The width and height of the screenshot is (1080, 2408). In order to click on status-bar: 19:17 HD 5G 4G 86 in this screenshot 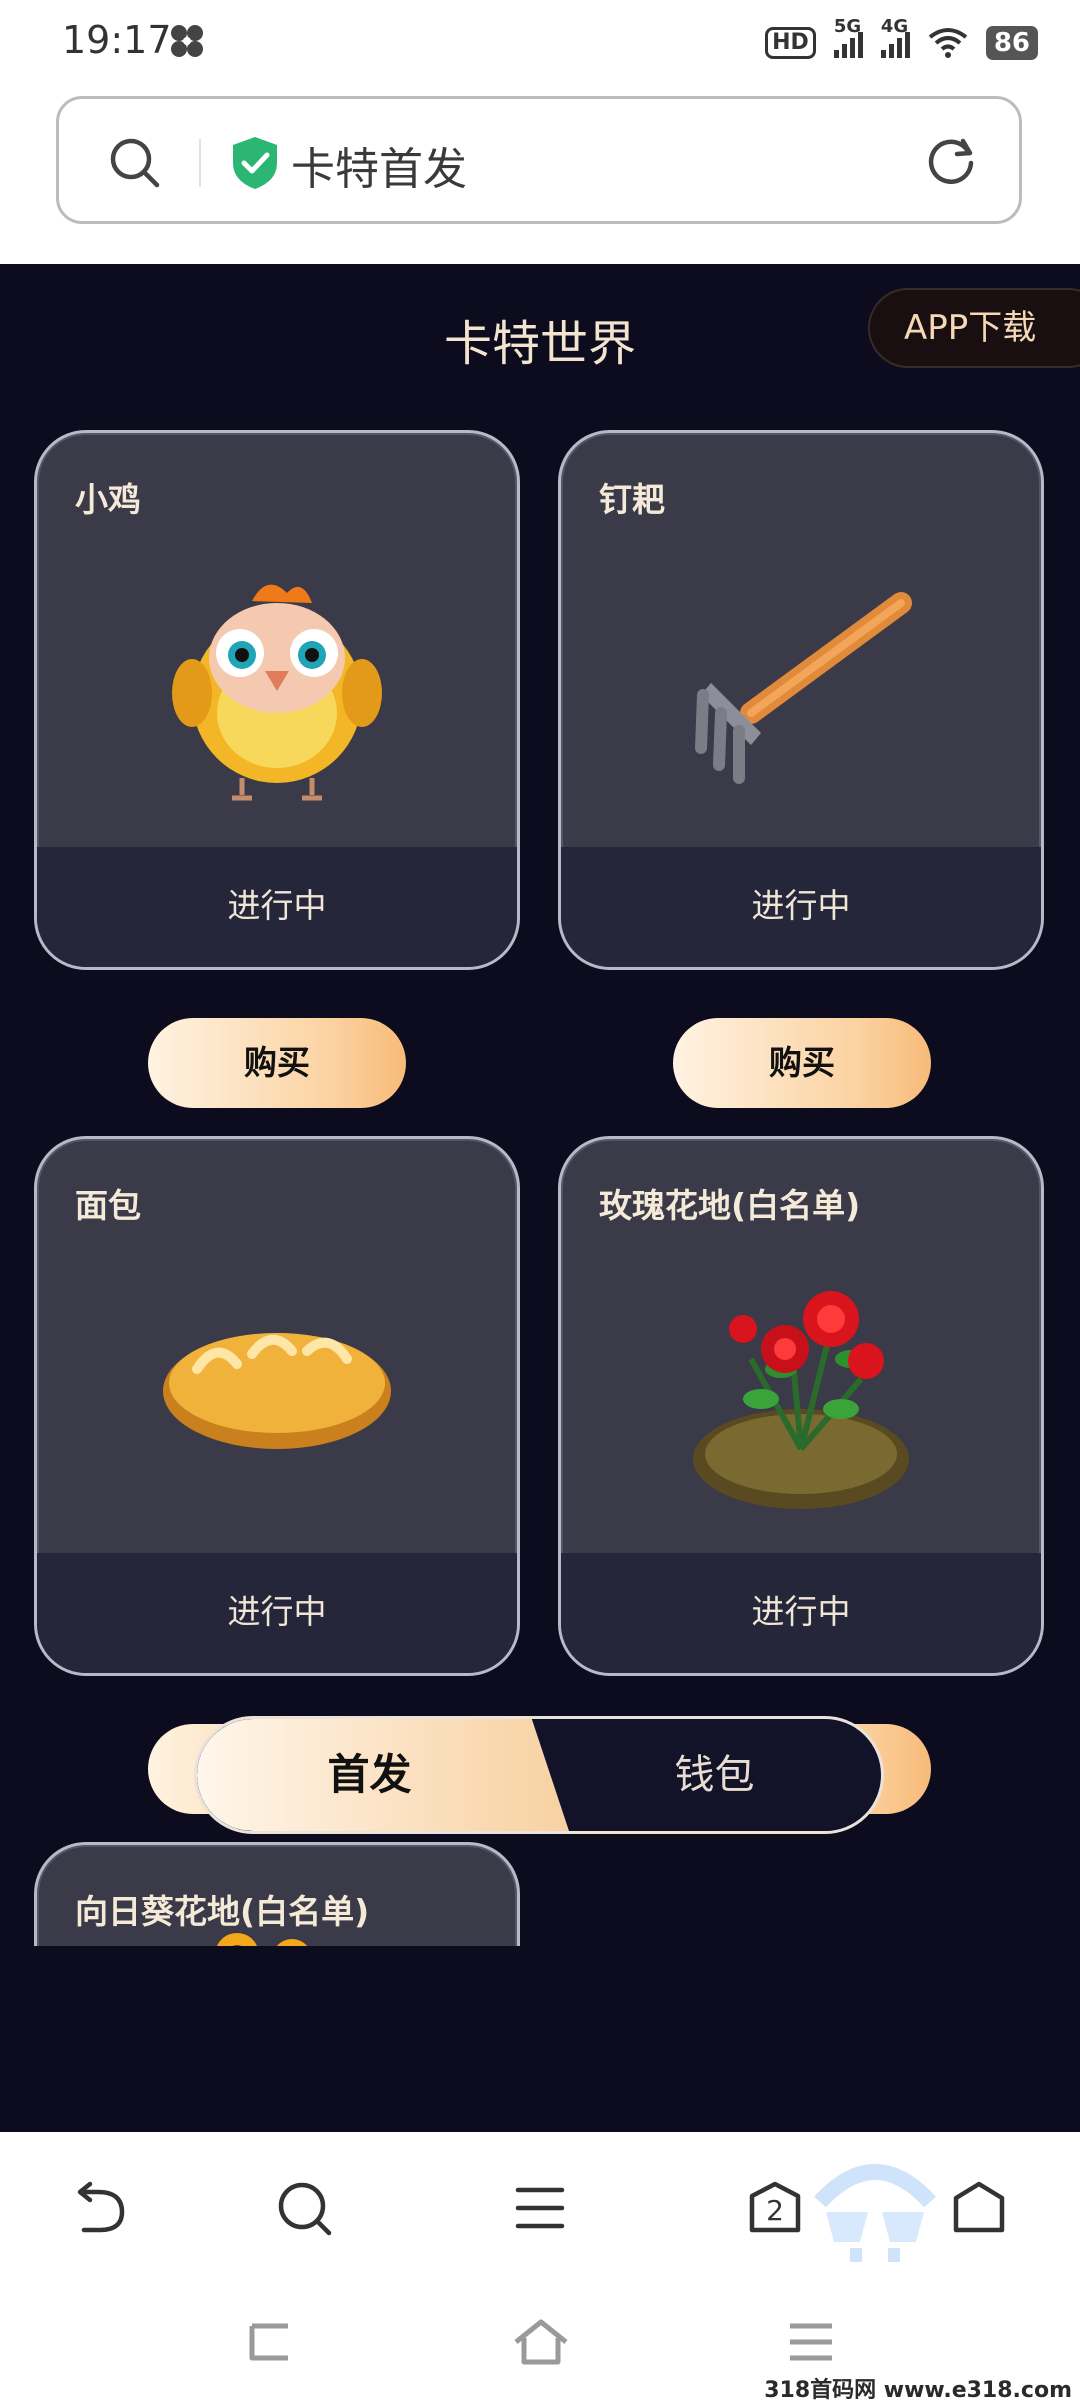, I will do `click(540, 45)`.